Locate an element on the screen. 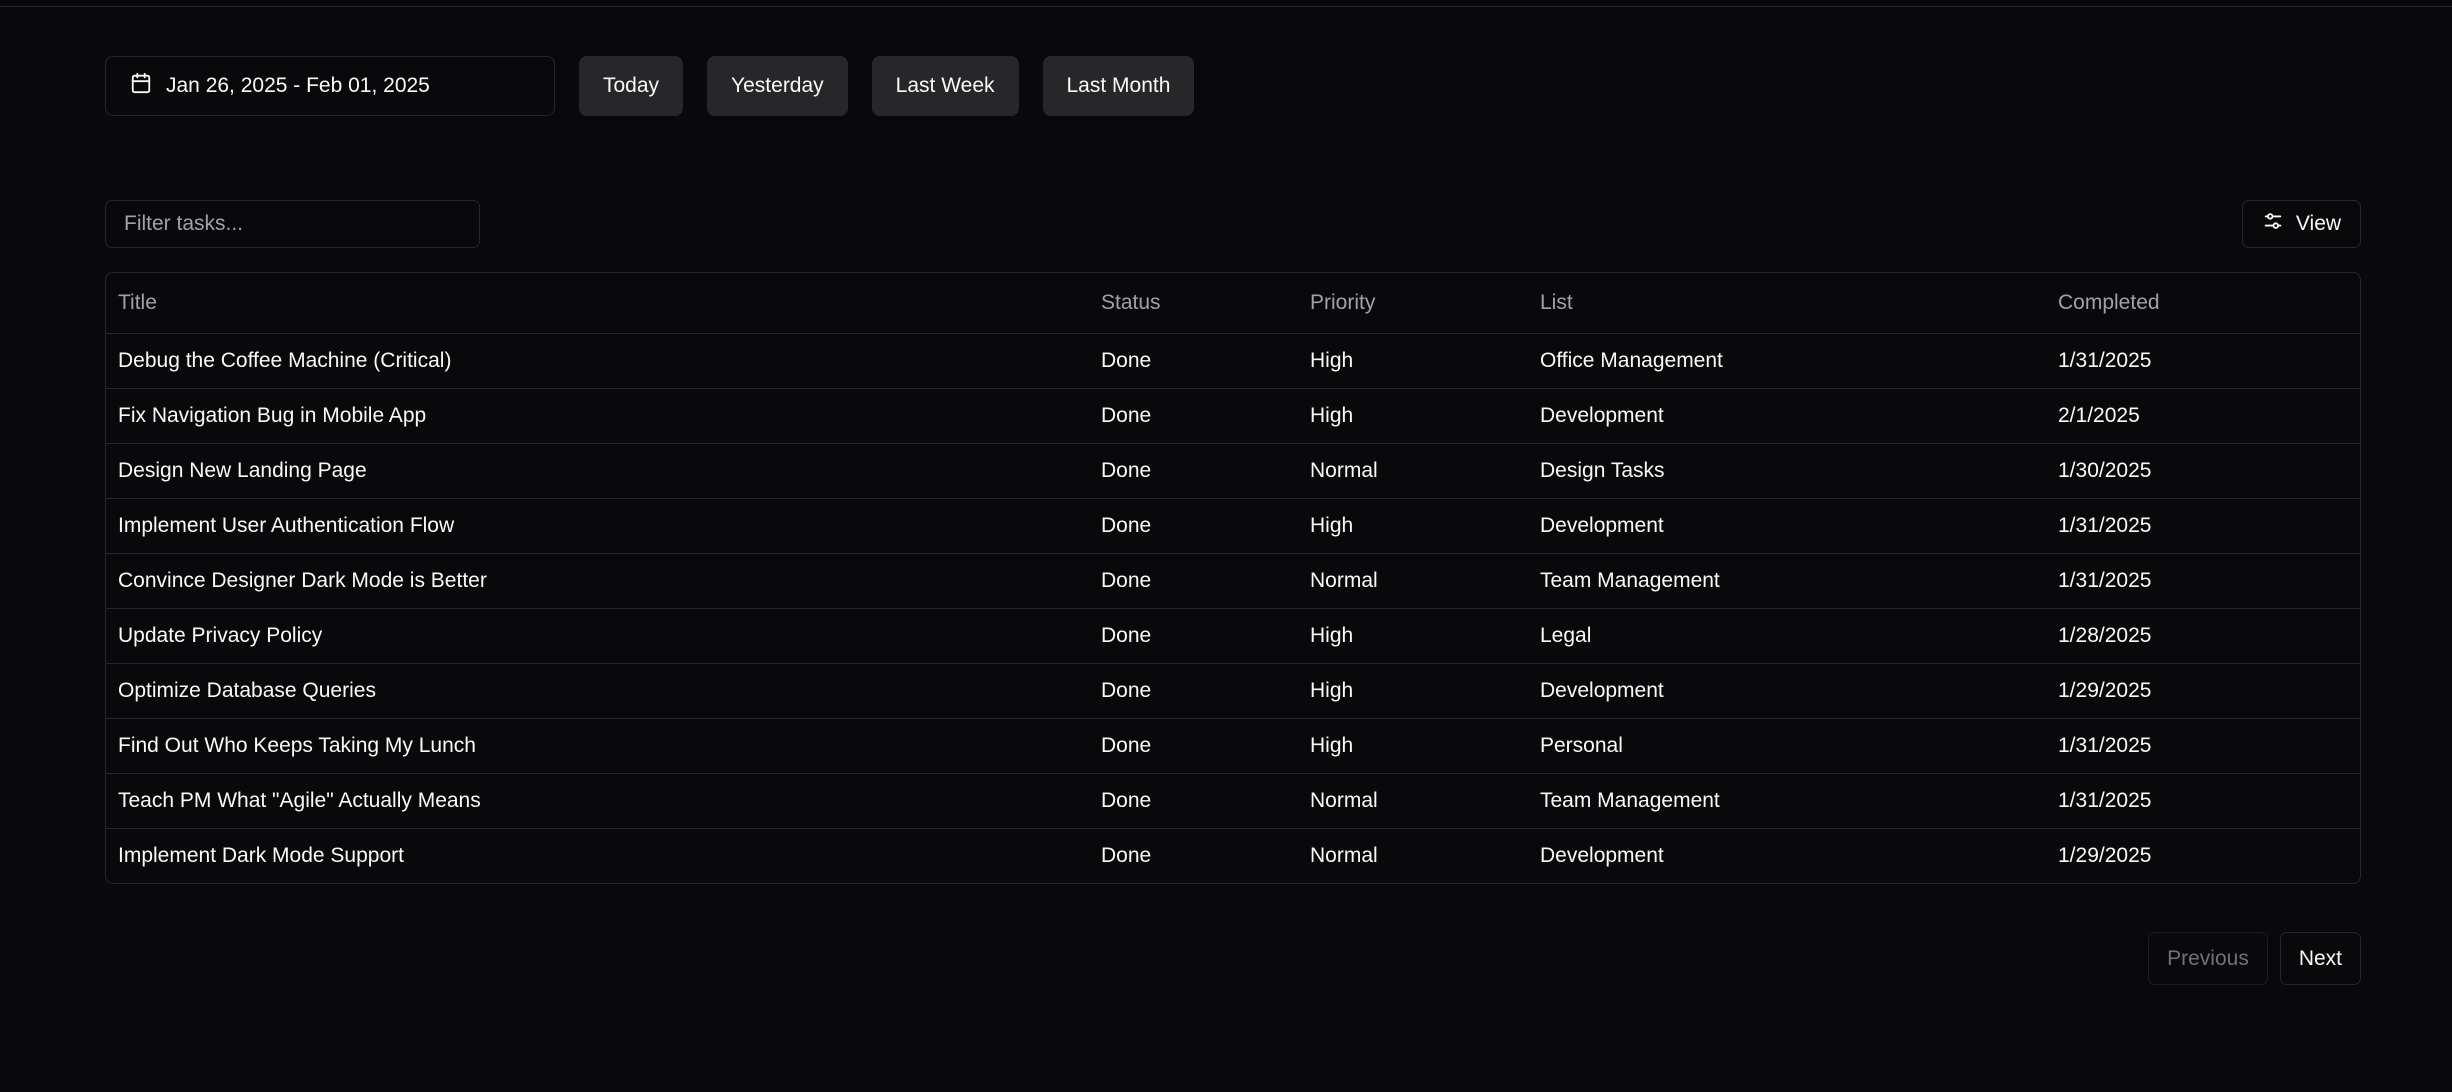 This screenshot has height=1092, width=2452. cell-title: Implement User Authentication Flow is located at coordinates (597, 526).